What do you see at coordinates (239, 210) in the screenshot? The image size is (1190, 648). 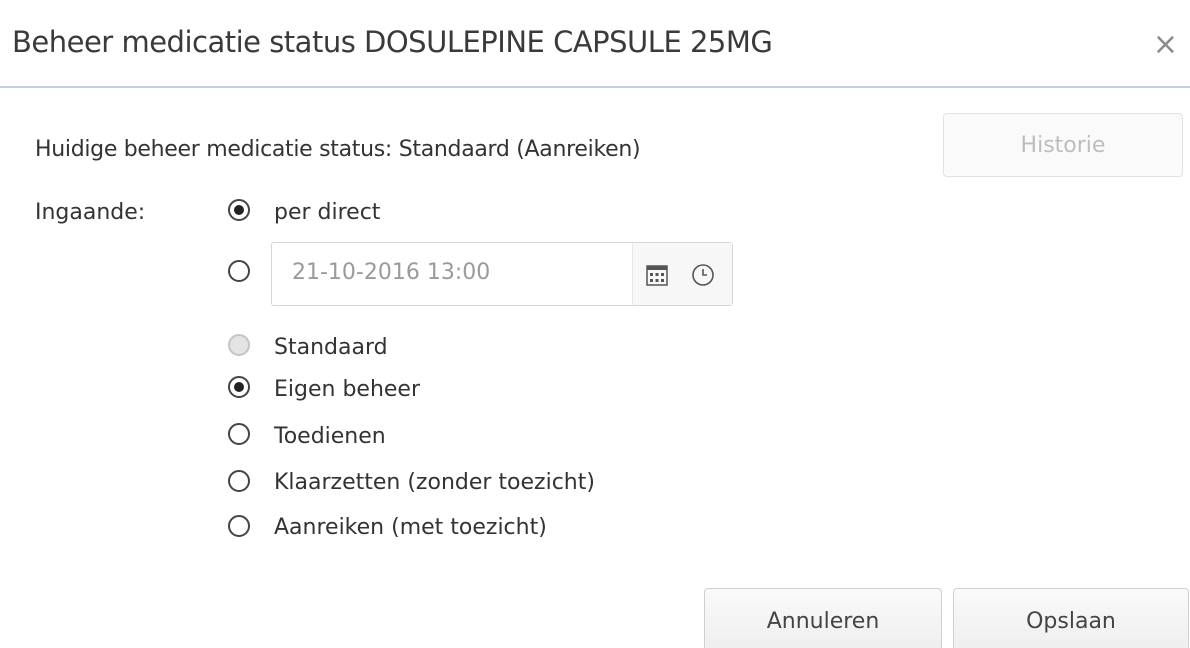 I see `radio-per-direct` at bounding box center [239, 210].